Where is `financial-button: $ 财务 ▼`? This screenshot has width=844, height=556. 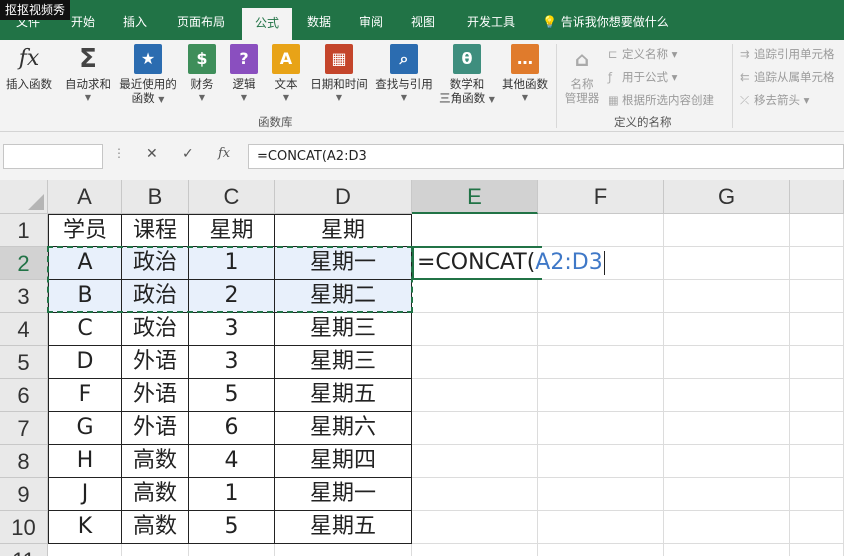 financial-button: $ 财务 ▼ is located at coordinates (202, 74).